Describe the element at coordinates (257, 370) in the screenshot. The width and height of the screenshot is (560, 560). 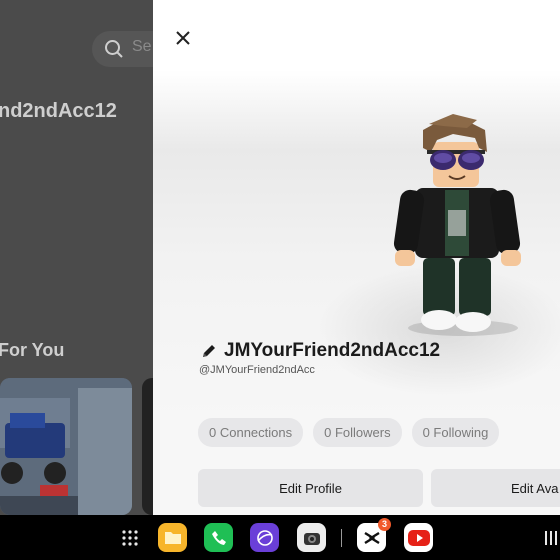
I see `username-handle: @JMYourFriend2ndAcc` at that location.